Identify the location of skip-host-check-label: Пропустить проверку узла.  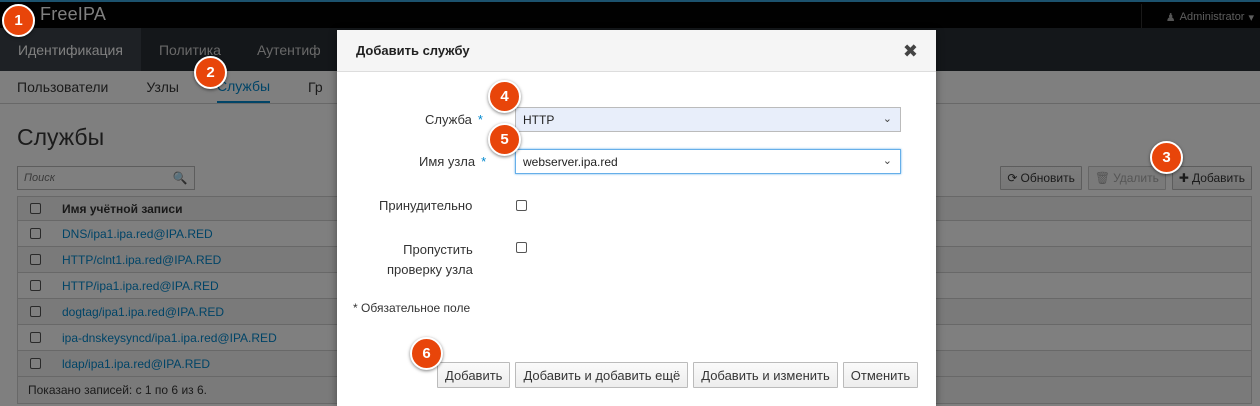
(430, 260).